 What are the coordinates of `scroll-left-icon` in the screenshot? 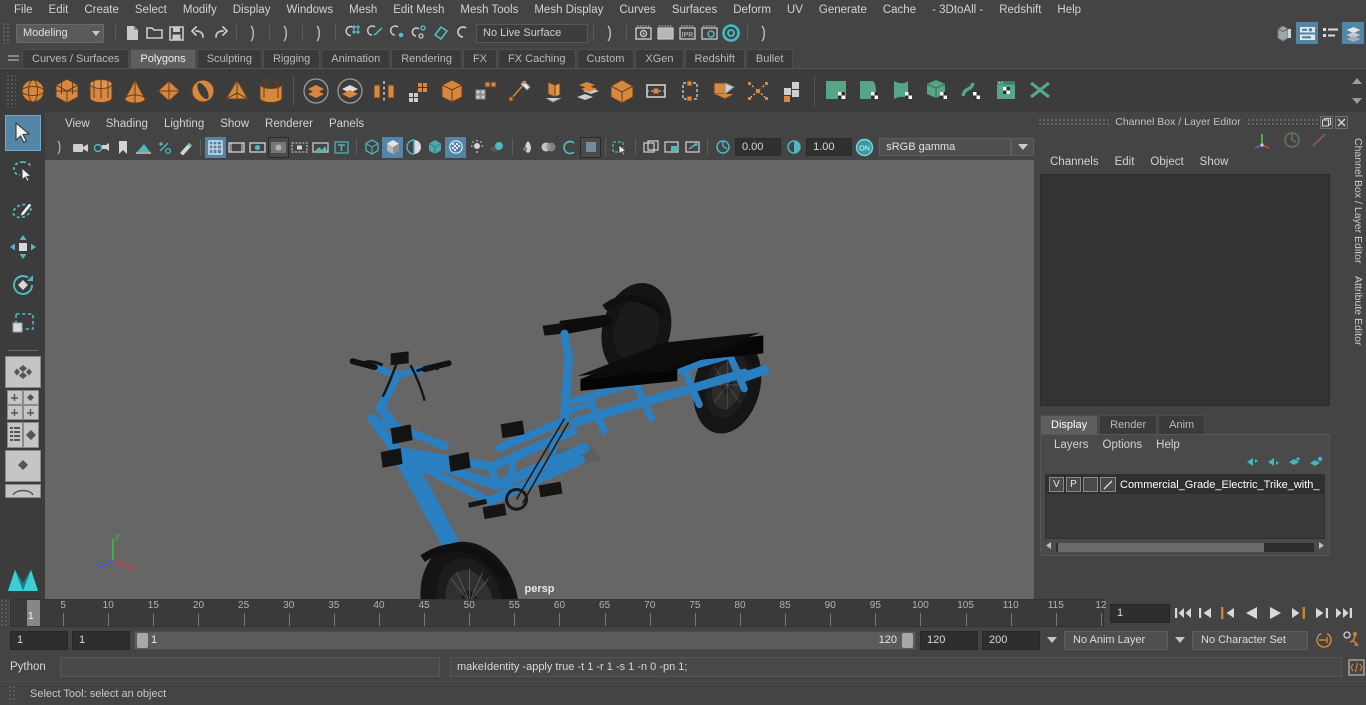 It's located at (1049, 547).